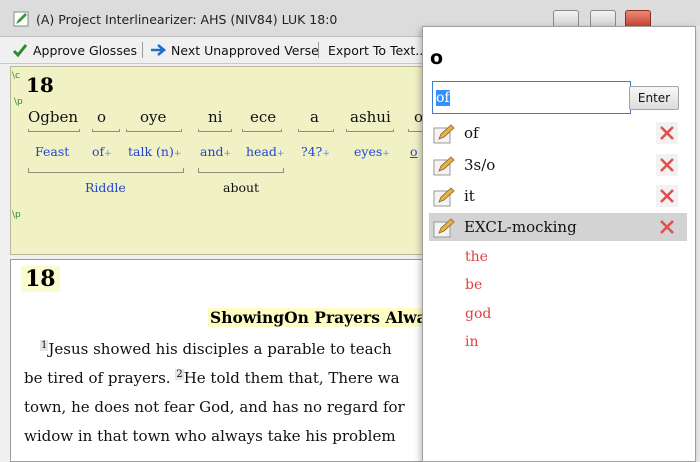  I want to click on verse-number: 2, so click(179, 374).